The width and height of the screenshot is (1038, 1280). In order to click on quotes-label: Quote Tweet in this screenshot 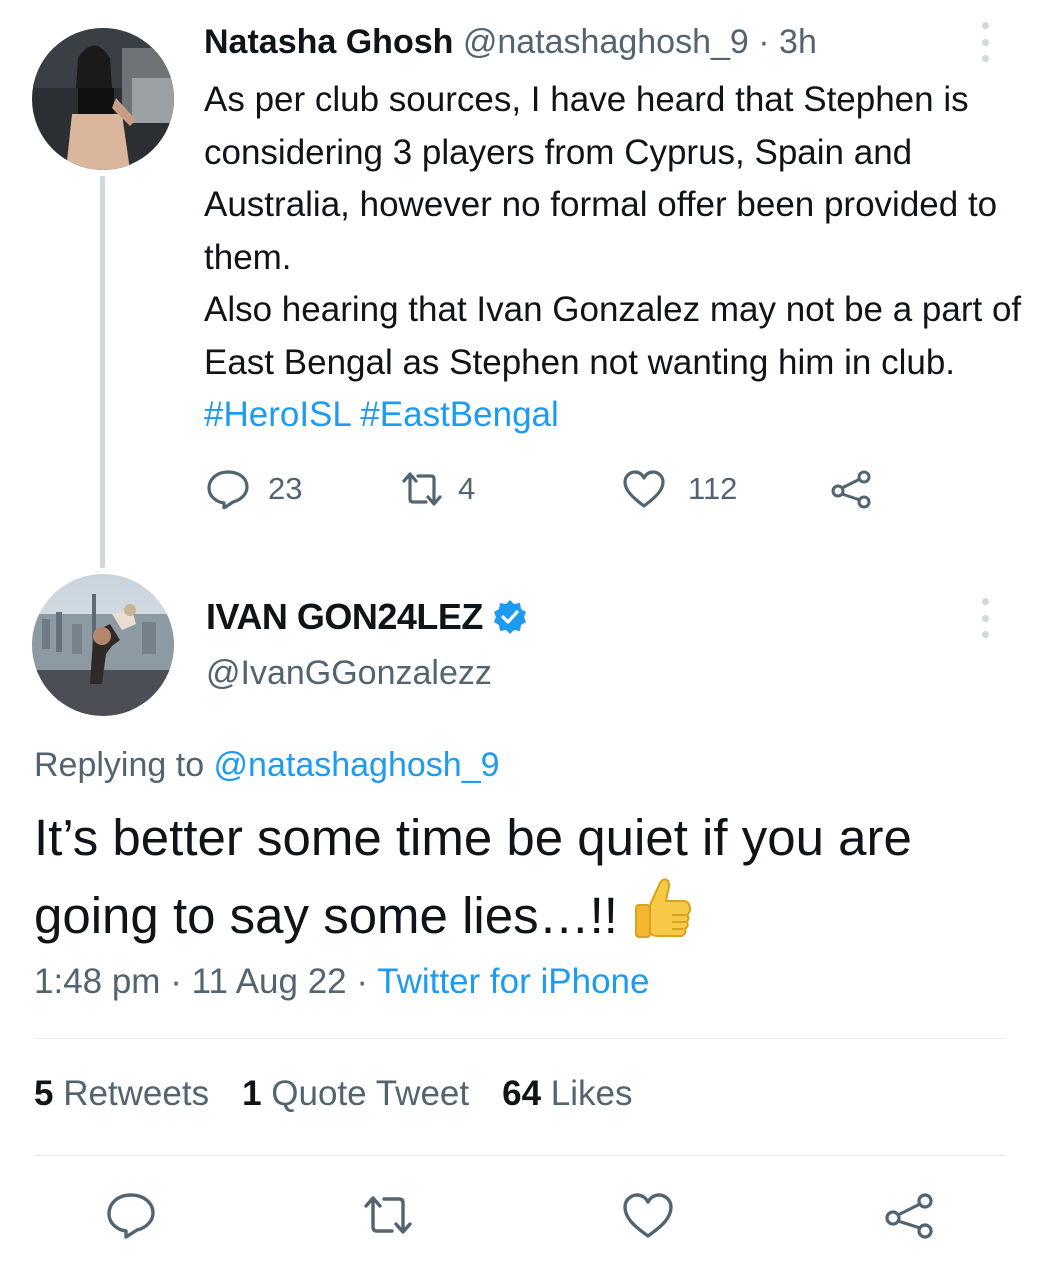, I will do `click(365, 1093)`.